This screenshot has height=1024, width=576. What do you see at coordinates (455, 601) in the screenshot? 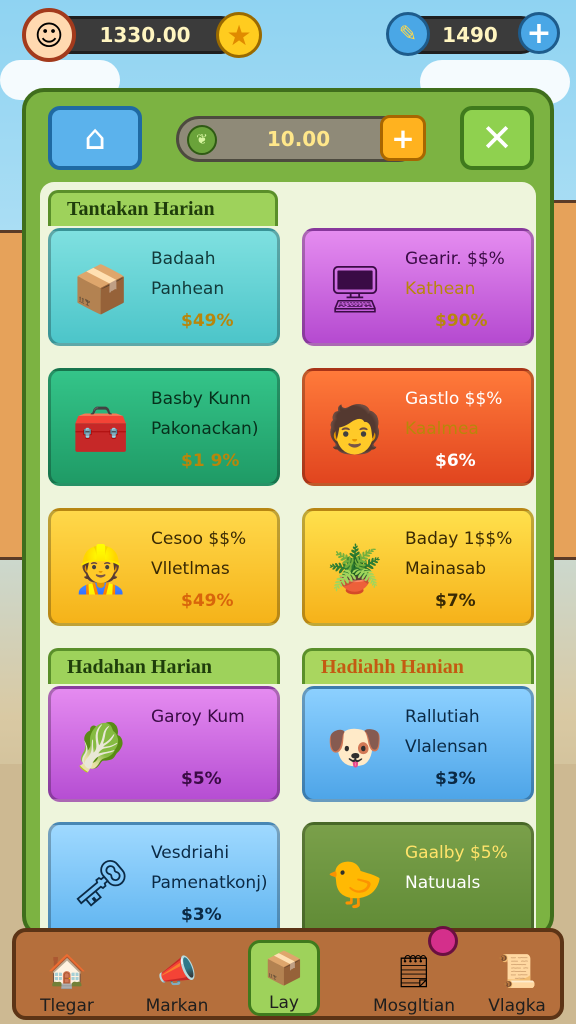
I see `card-price: $7%` at bounding box center [455, 601].